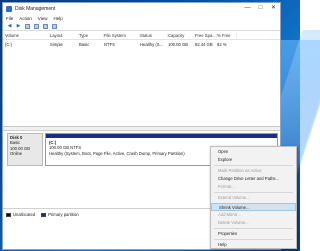  What do you see at coordinates (253, 234) in the screenshot?
I see `menu-item-properties: Properties` at bounding box center [253, 234].